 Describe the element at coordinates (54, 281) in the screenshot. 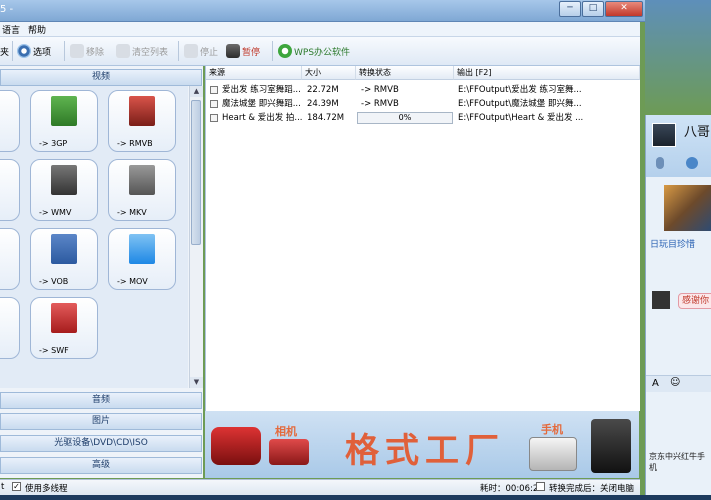

I see `format-label: -> VOB` at that location.